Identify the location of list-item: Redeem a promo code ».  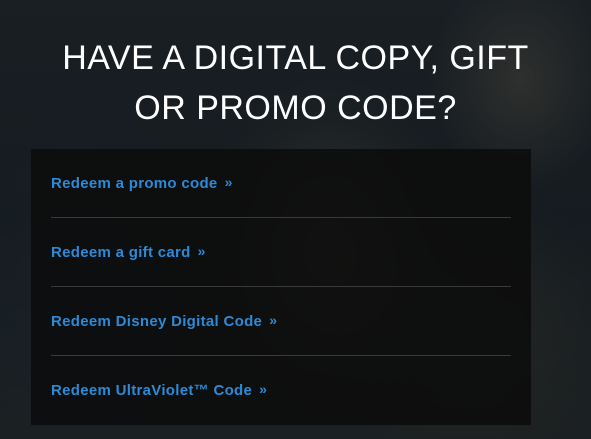
(281, 183).